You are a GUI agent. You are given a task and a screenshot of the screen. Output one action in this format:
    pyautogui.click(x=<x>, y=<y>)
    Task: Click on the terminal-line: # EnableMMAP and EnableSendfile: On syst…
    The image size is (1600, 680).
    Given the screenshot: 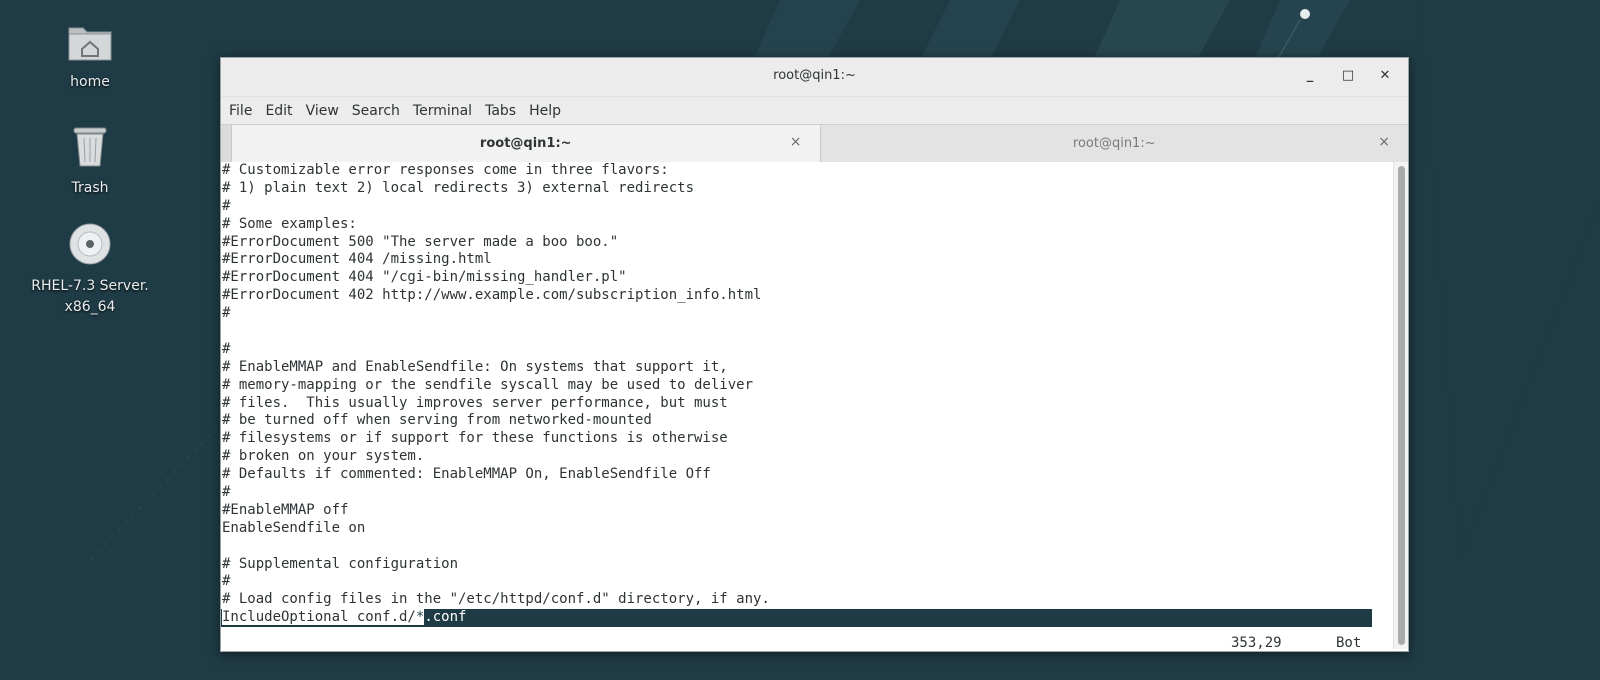 What is the action you would take?
    pyautogui.click(x=475, y=366)
    